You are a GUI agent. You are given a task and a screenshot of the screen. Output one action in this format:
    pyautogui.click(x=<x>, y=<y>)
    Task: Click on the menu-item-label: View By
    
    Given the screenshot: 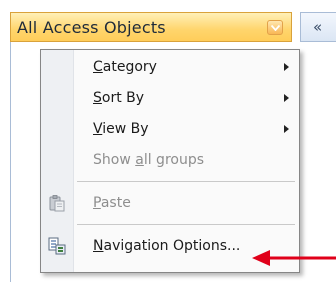 What is the action you would take?
    pyautogui.click(x=121, y=129)
    